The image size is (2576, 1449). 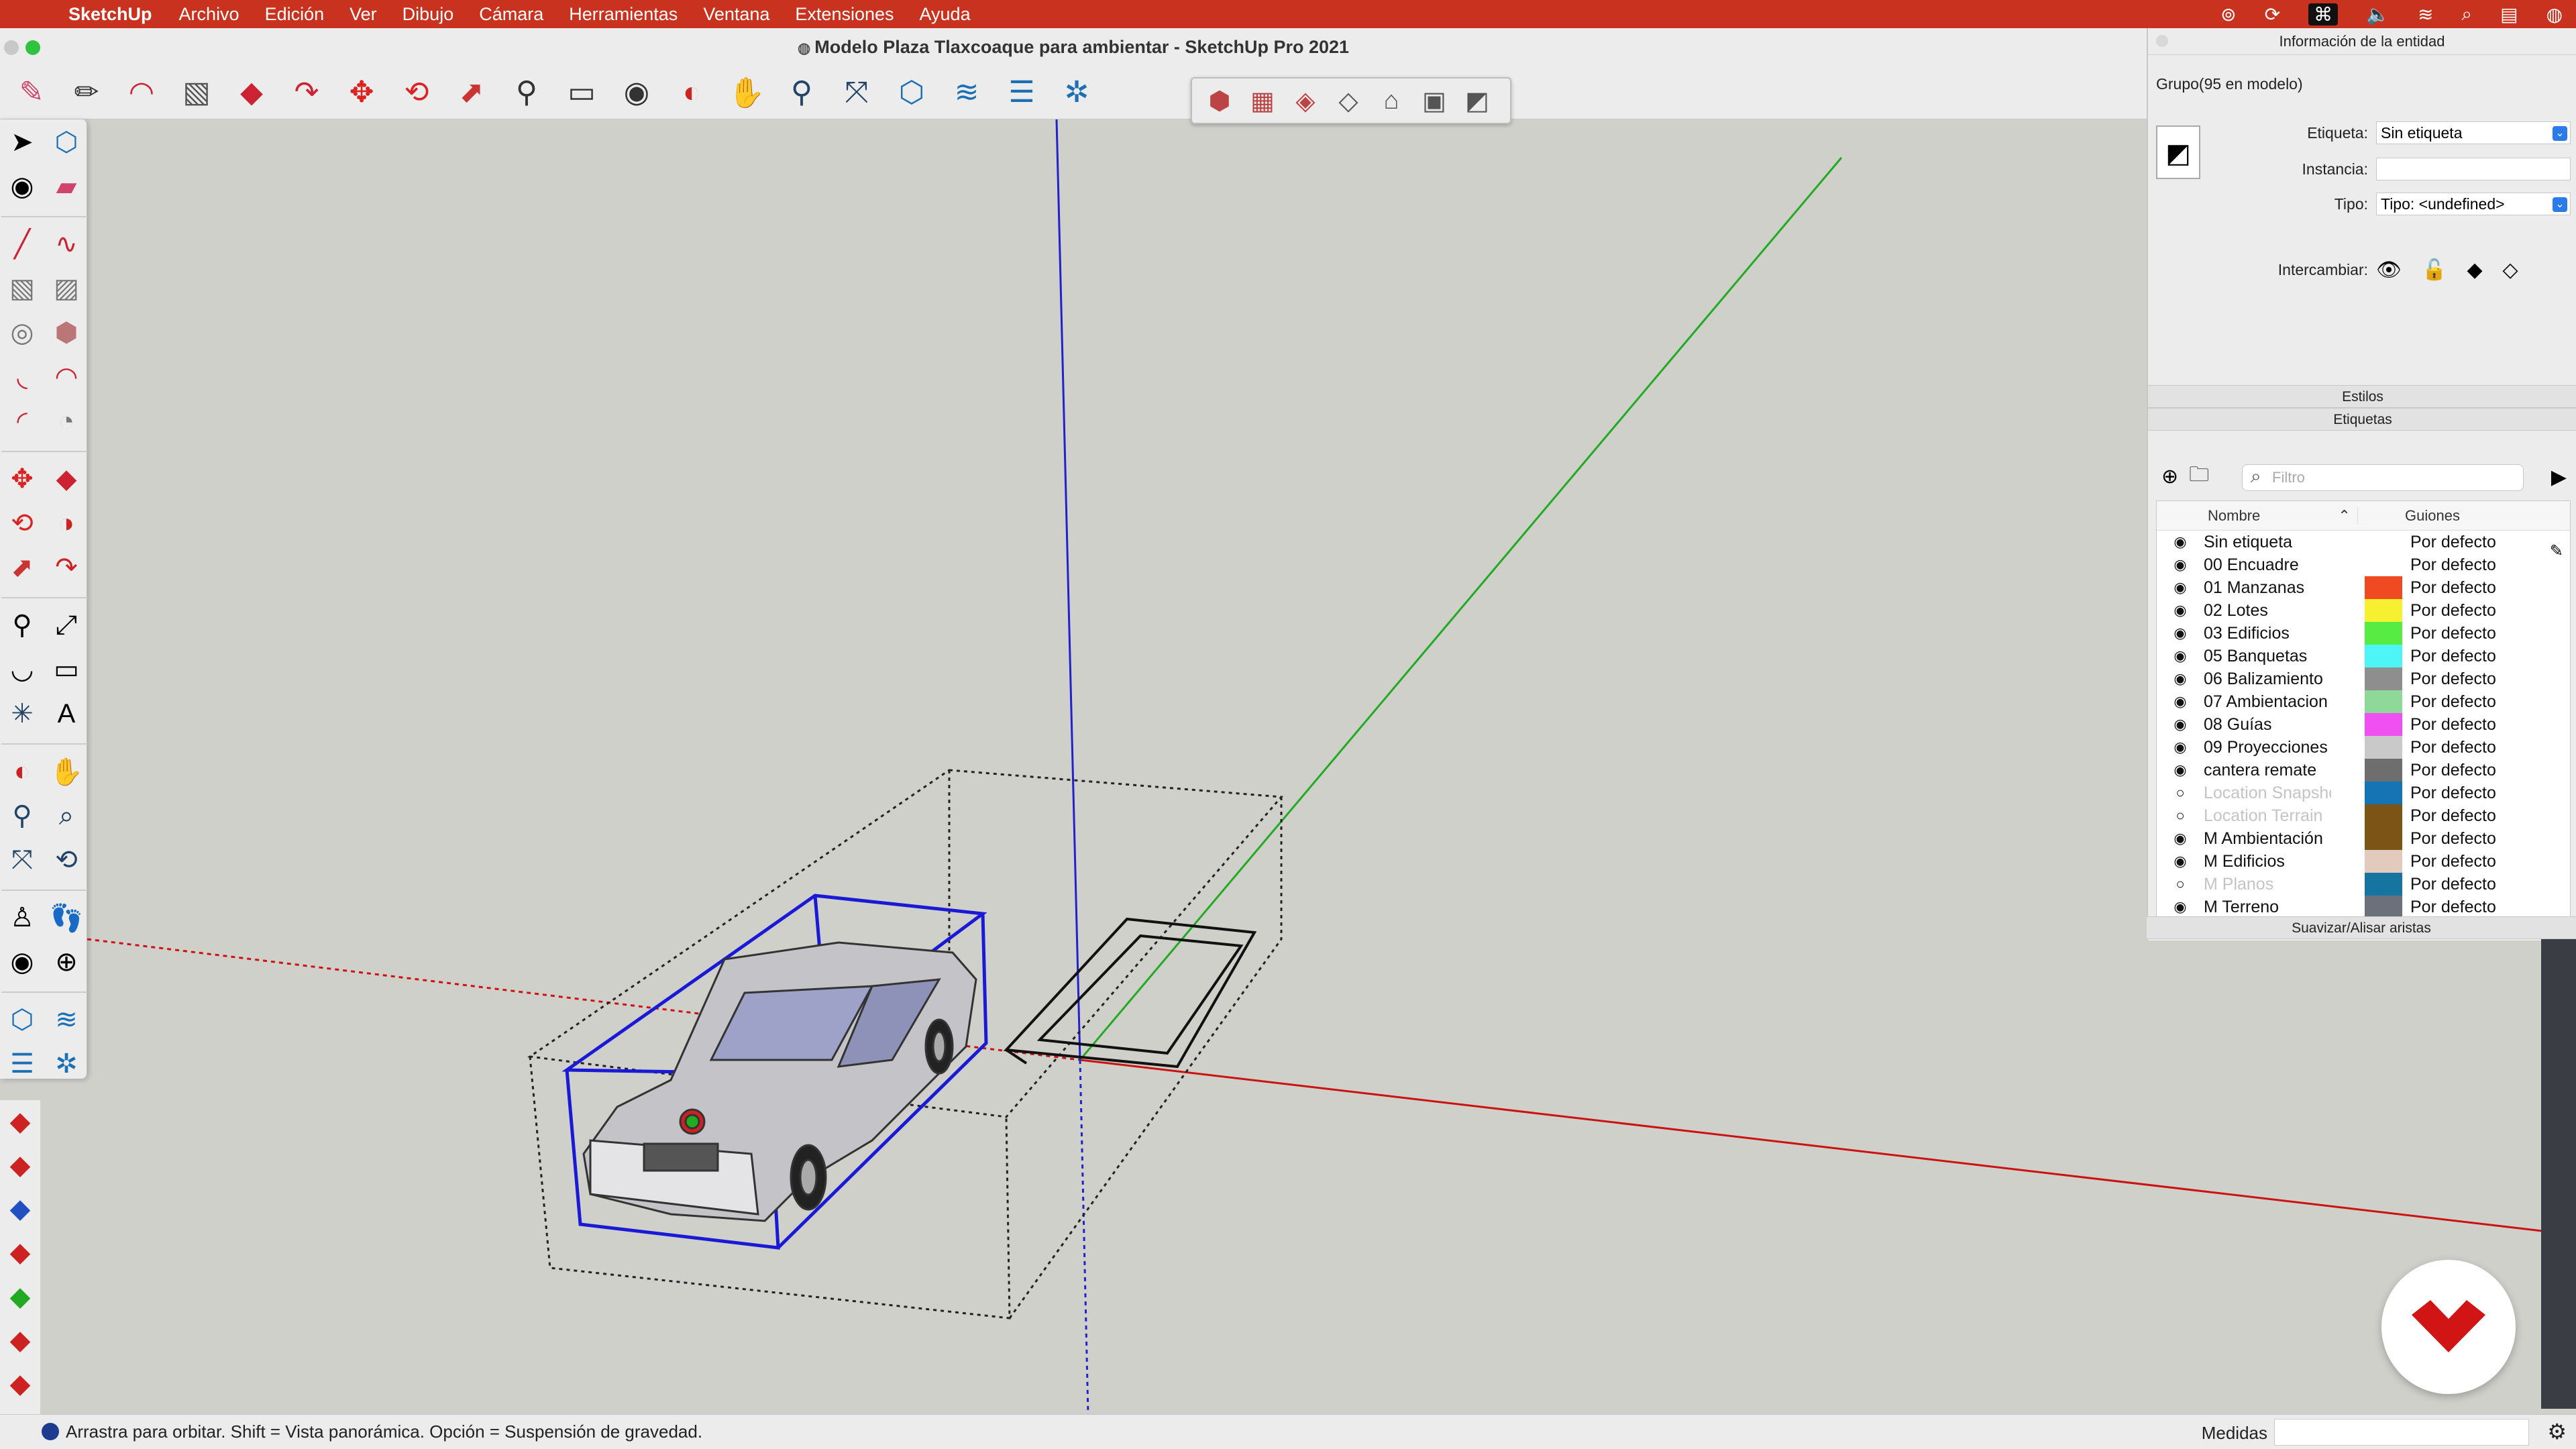 What do you see at coordinates (2267, 633) in the screenshot?
I see `tag-name: 03 Edificios` at bounding box center [2267, 633].